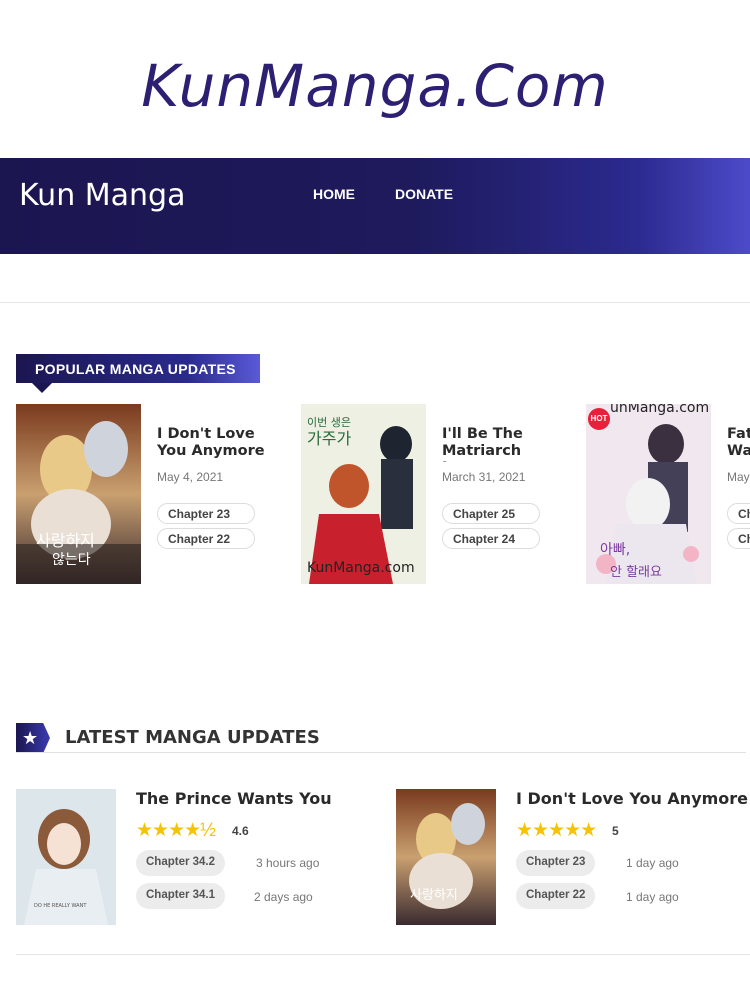 This screenshot has width=750, height=1008. What do you see at coordinates (383, 194) in the screenshot?
I see `main-nav: HOME DONATE` at bounding box center [383, 194].